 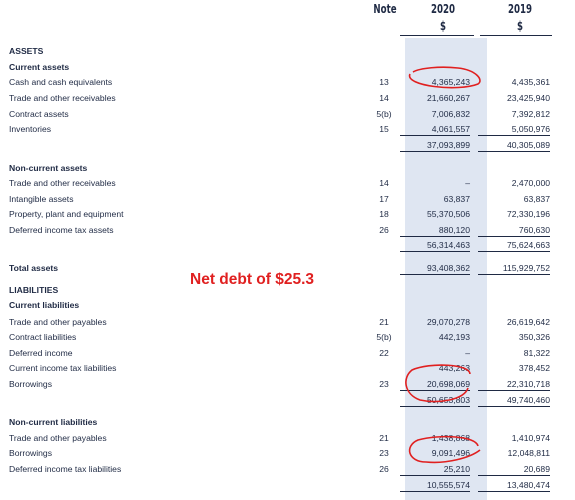 What do you see at coordinates (444, 449) in the screenshot?
I see `non-current-borrowings-circle-mark` at bounding box center [444, 449].